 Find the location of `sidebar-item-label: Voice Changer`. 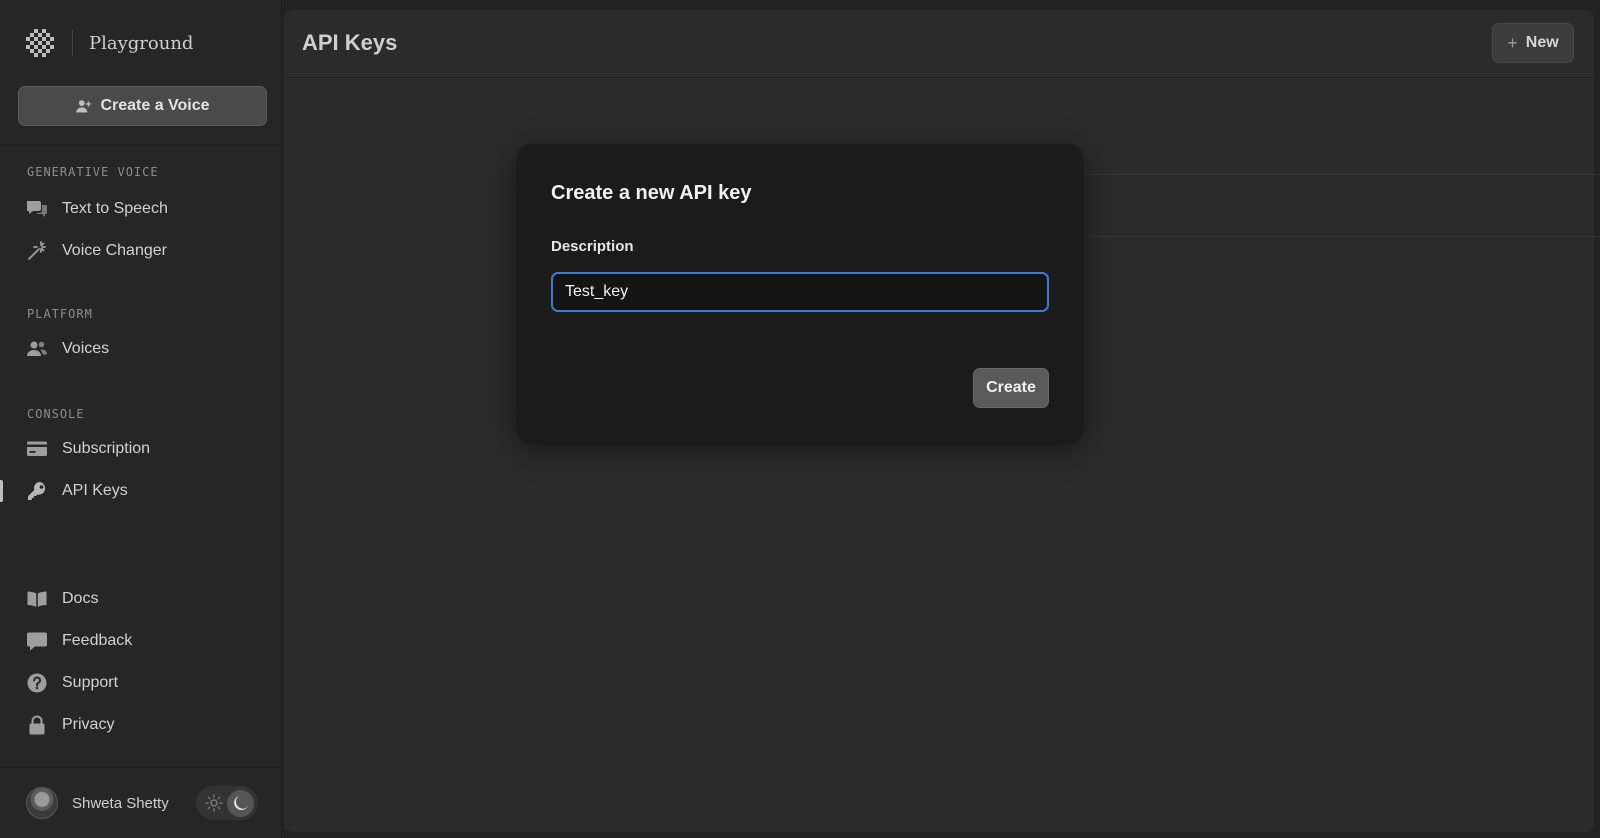

sidebar-item-label: Voice Changer is located at coordinates (114, 250).